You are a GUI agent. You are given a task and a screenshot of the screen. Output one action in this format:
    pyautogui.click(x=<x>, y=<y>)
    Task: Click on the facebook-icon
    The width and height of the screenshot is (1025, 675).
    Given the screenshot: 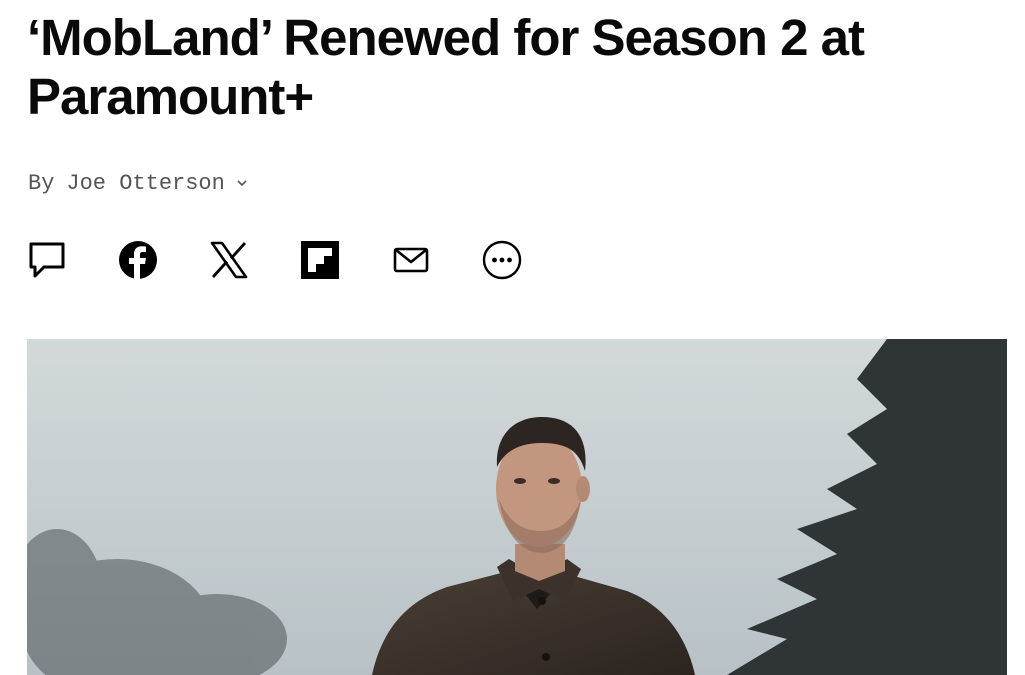 What is the action you would take?
    pyautogui.click(x=138, y=260)
    